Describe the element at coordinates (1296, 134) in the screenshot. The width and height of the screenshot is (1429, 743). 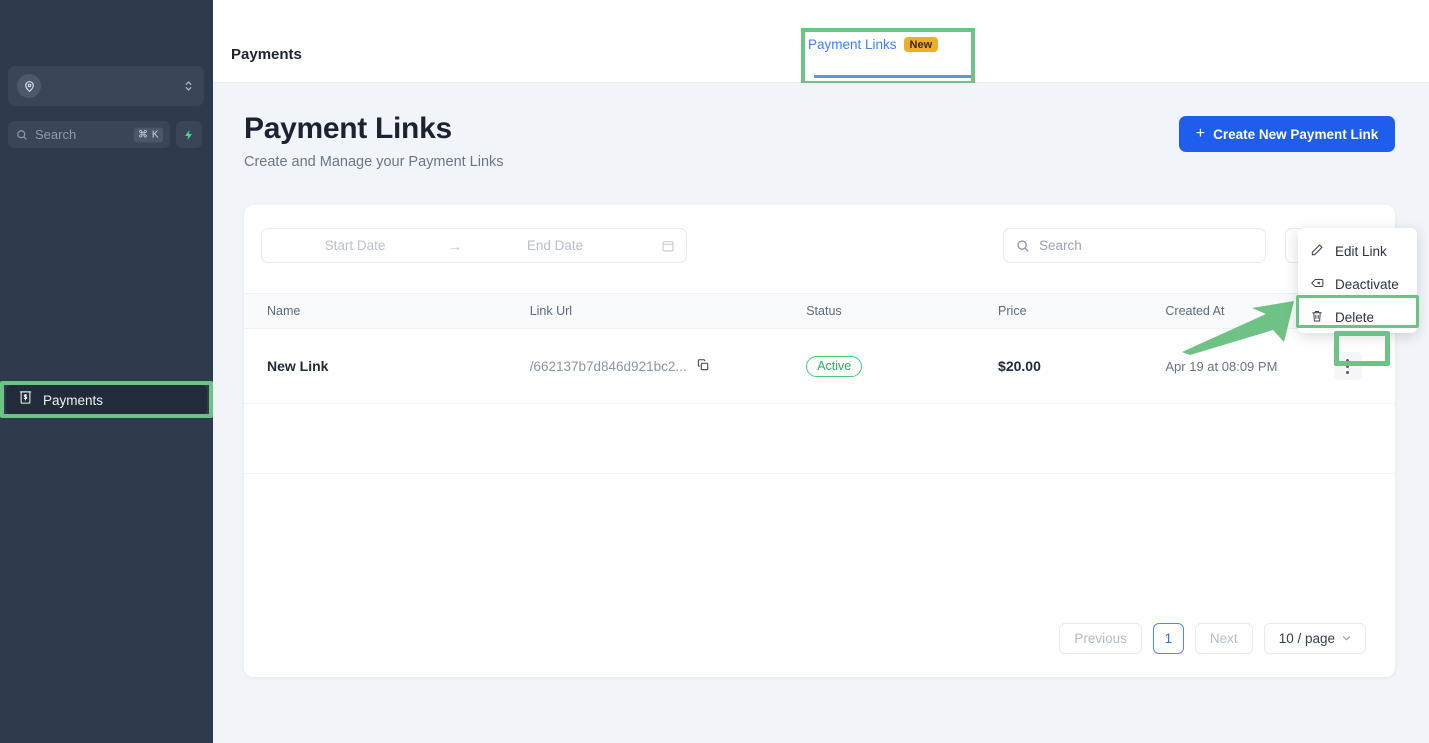
I see `create-button-label: Create New Payment Link` at that location.